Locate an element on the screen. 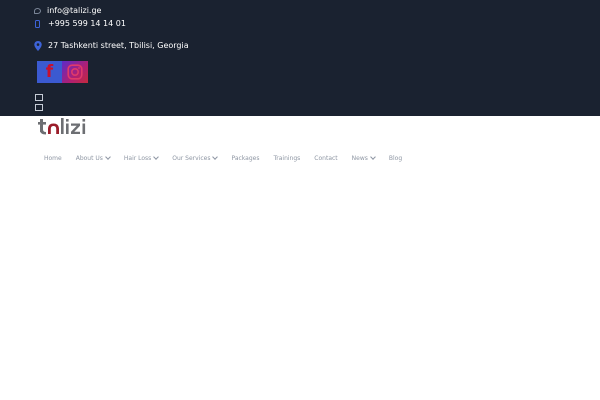  facebook-icon: f is located at coordinates (49, 72).